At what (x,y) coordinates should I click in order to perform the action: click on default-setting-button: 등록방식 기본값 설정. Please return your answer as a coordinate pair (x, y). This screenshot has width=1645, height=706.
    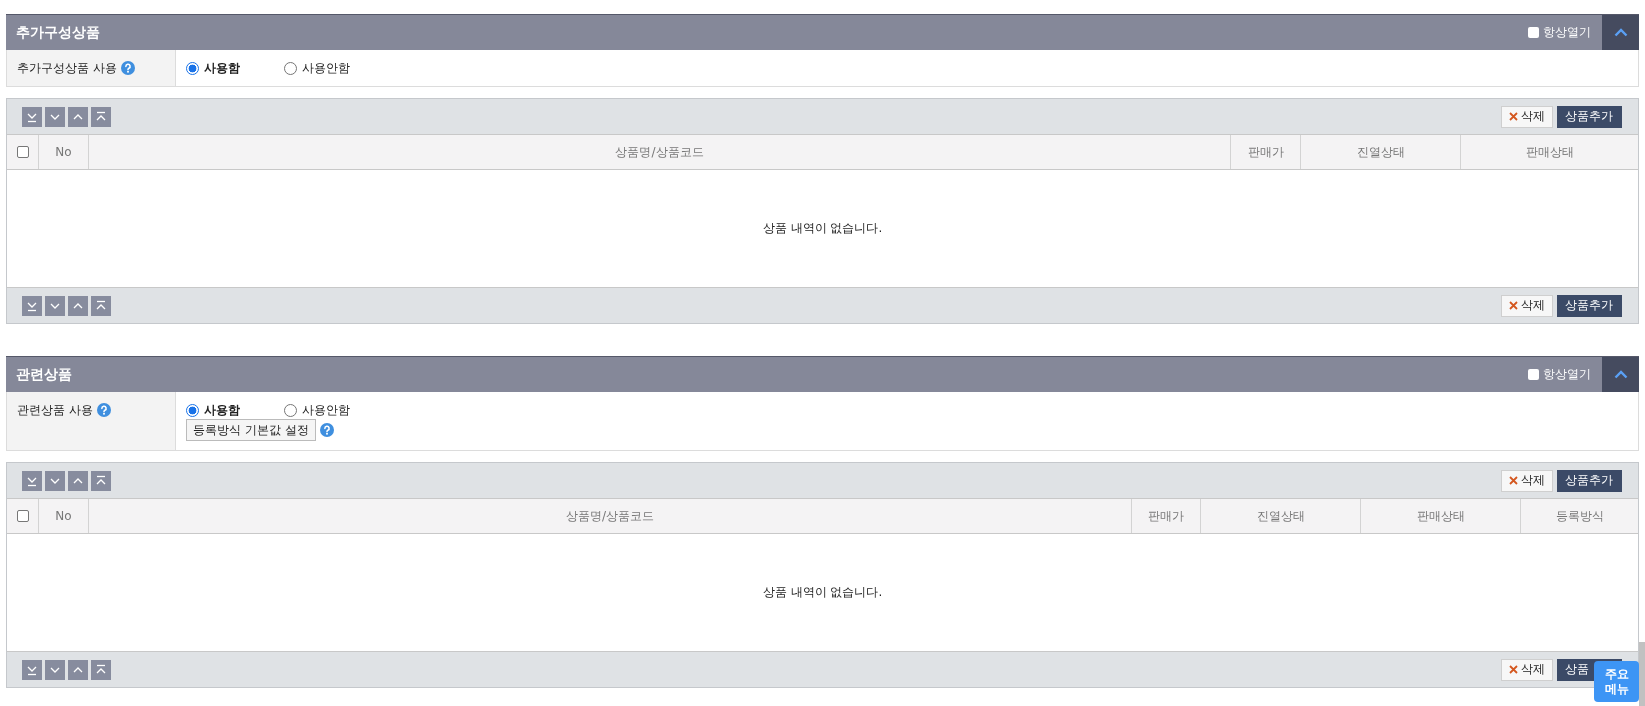
    Looking at the image, I should click on (251, 430).